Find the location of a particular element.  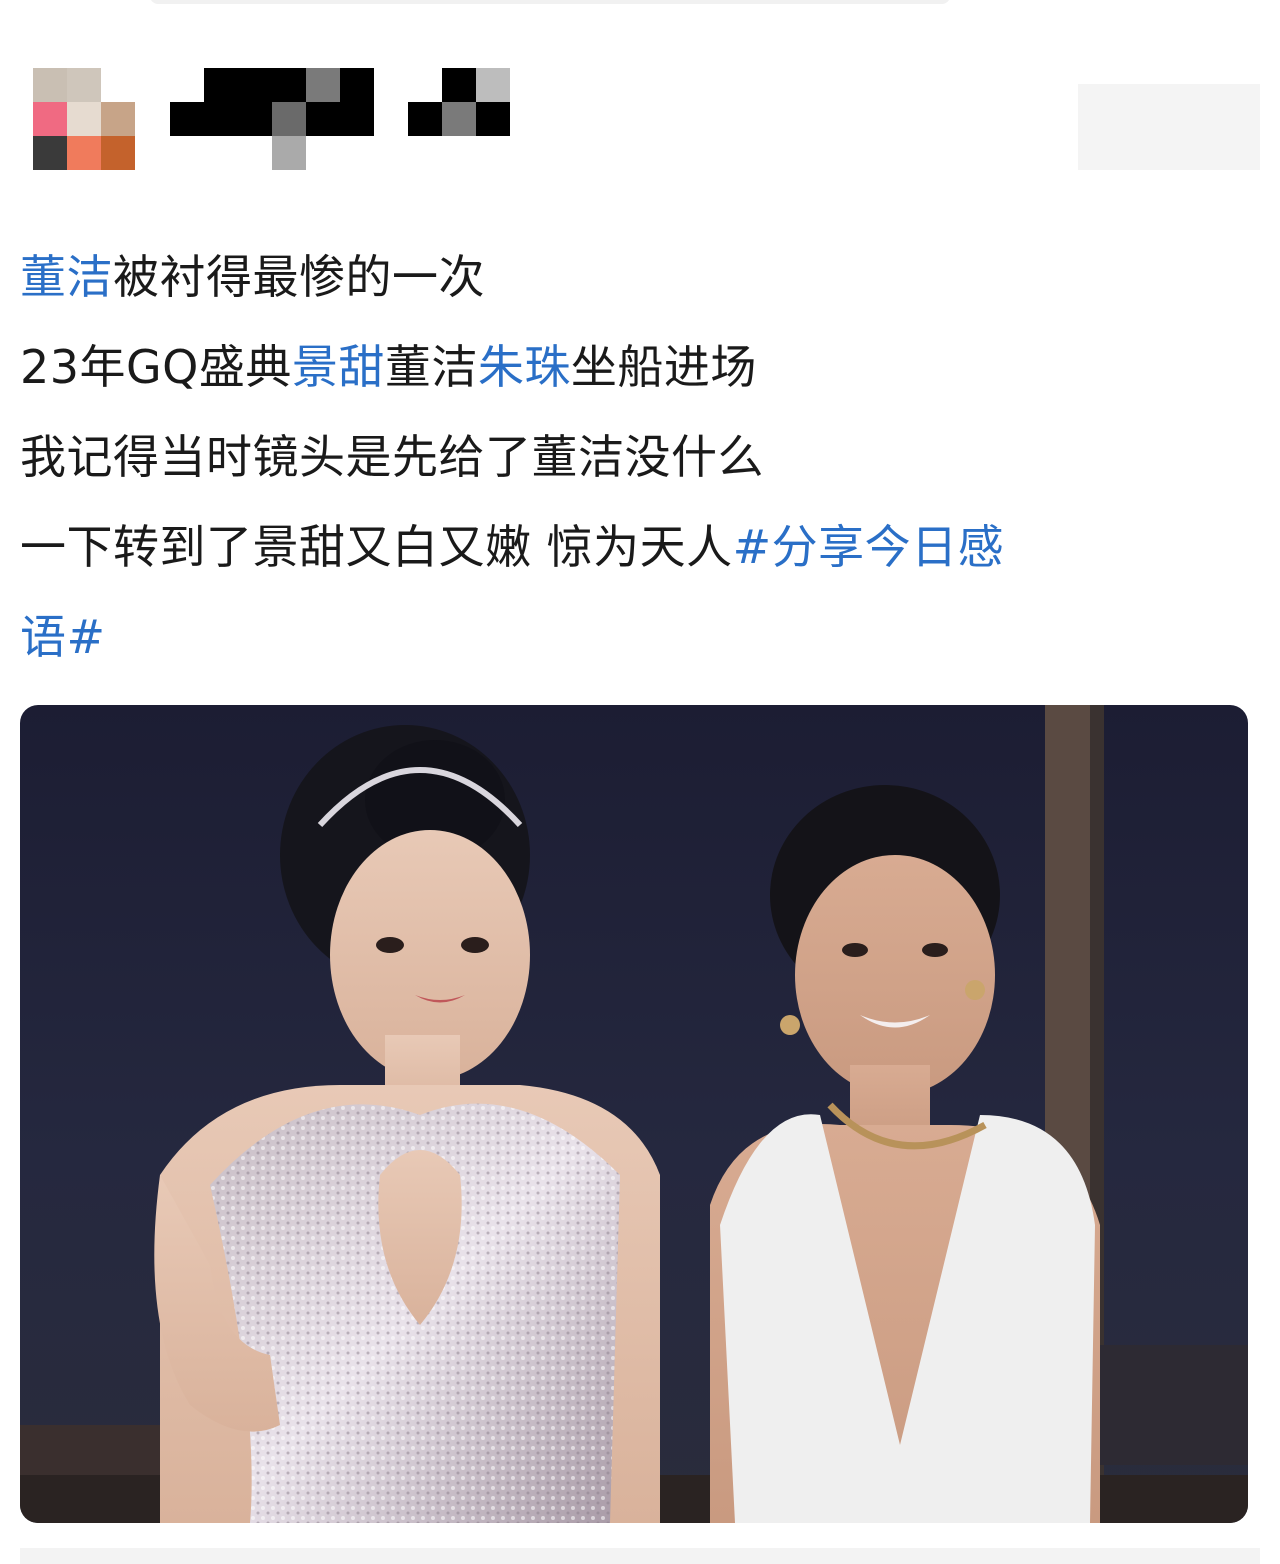

avatar is located at coordinates (84, 119).